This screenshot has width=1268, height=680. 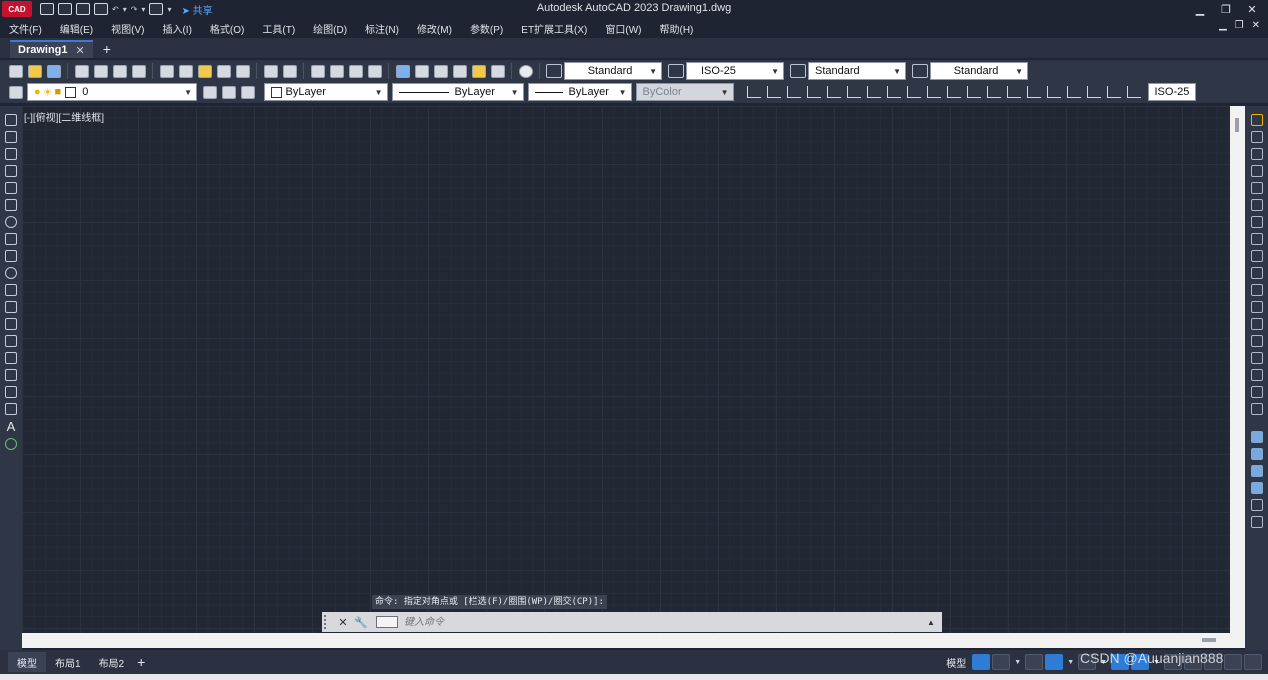 I want to click on table-style-icon, so click(x=798, y=71).